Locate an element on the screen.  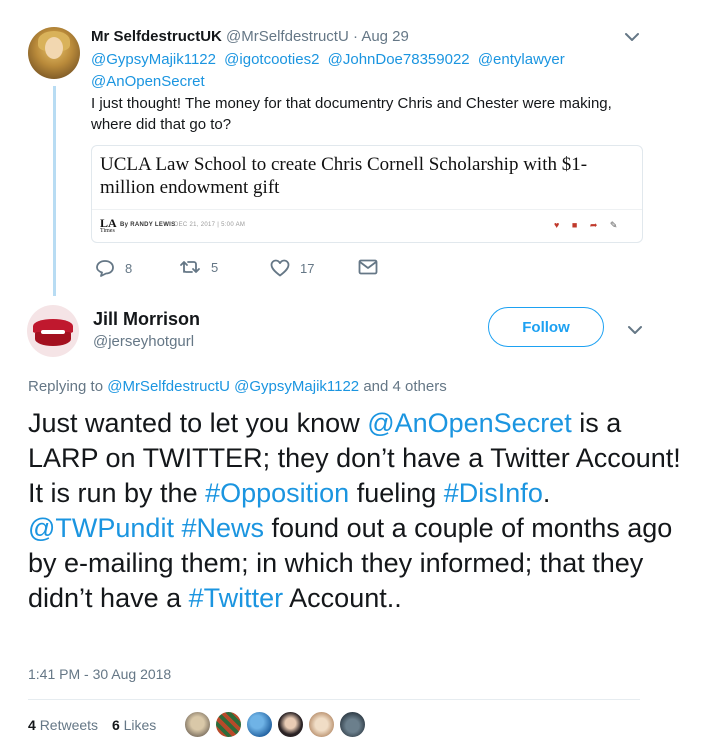
retweets-stat: 4 Retweets is located at coordinates (68, 725).